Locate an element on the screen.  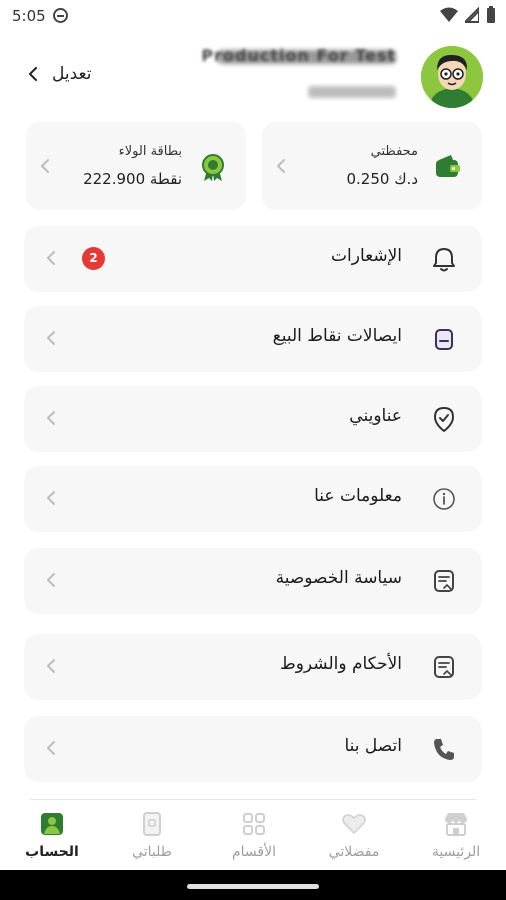
profile-phone-blur is located at coordinates (352, 92).